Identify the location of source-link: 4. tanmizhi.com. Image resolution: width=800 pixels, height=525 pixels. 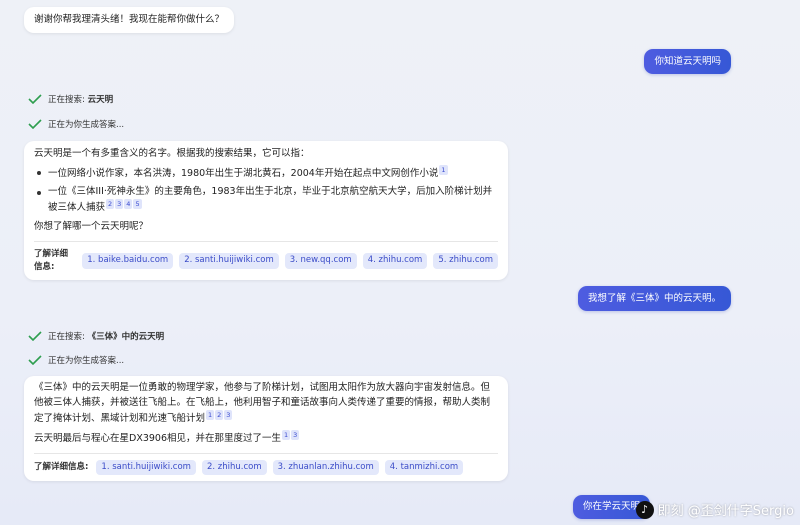
(424, 468).